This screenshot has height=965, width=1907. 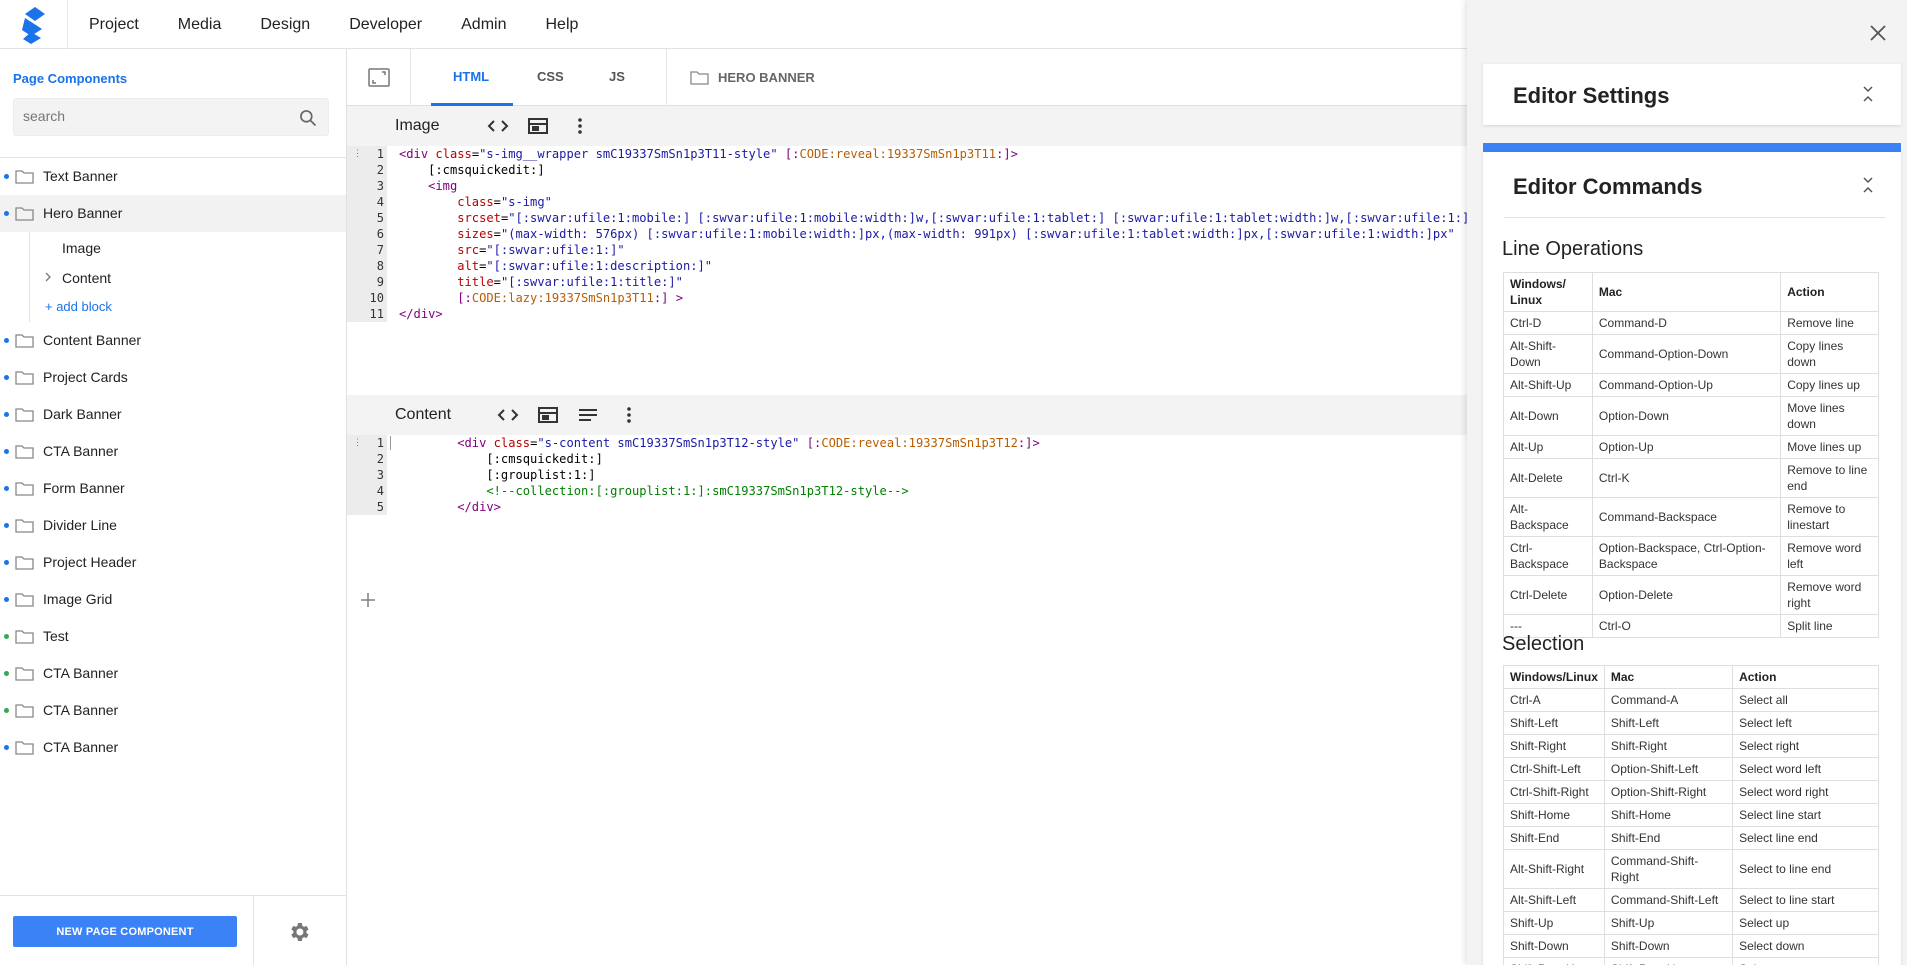 I want to click on nav-help: Help, so click(x=561, y=25).